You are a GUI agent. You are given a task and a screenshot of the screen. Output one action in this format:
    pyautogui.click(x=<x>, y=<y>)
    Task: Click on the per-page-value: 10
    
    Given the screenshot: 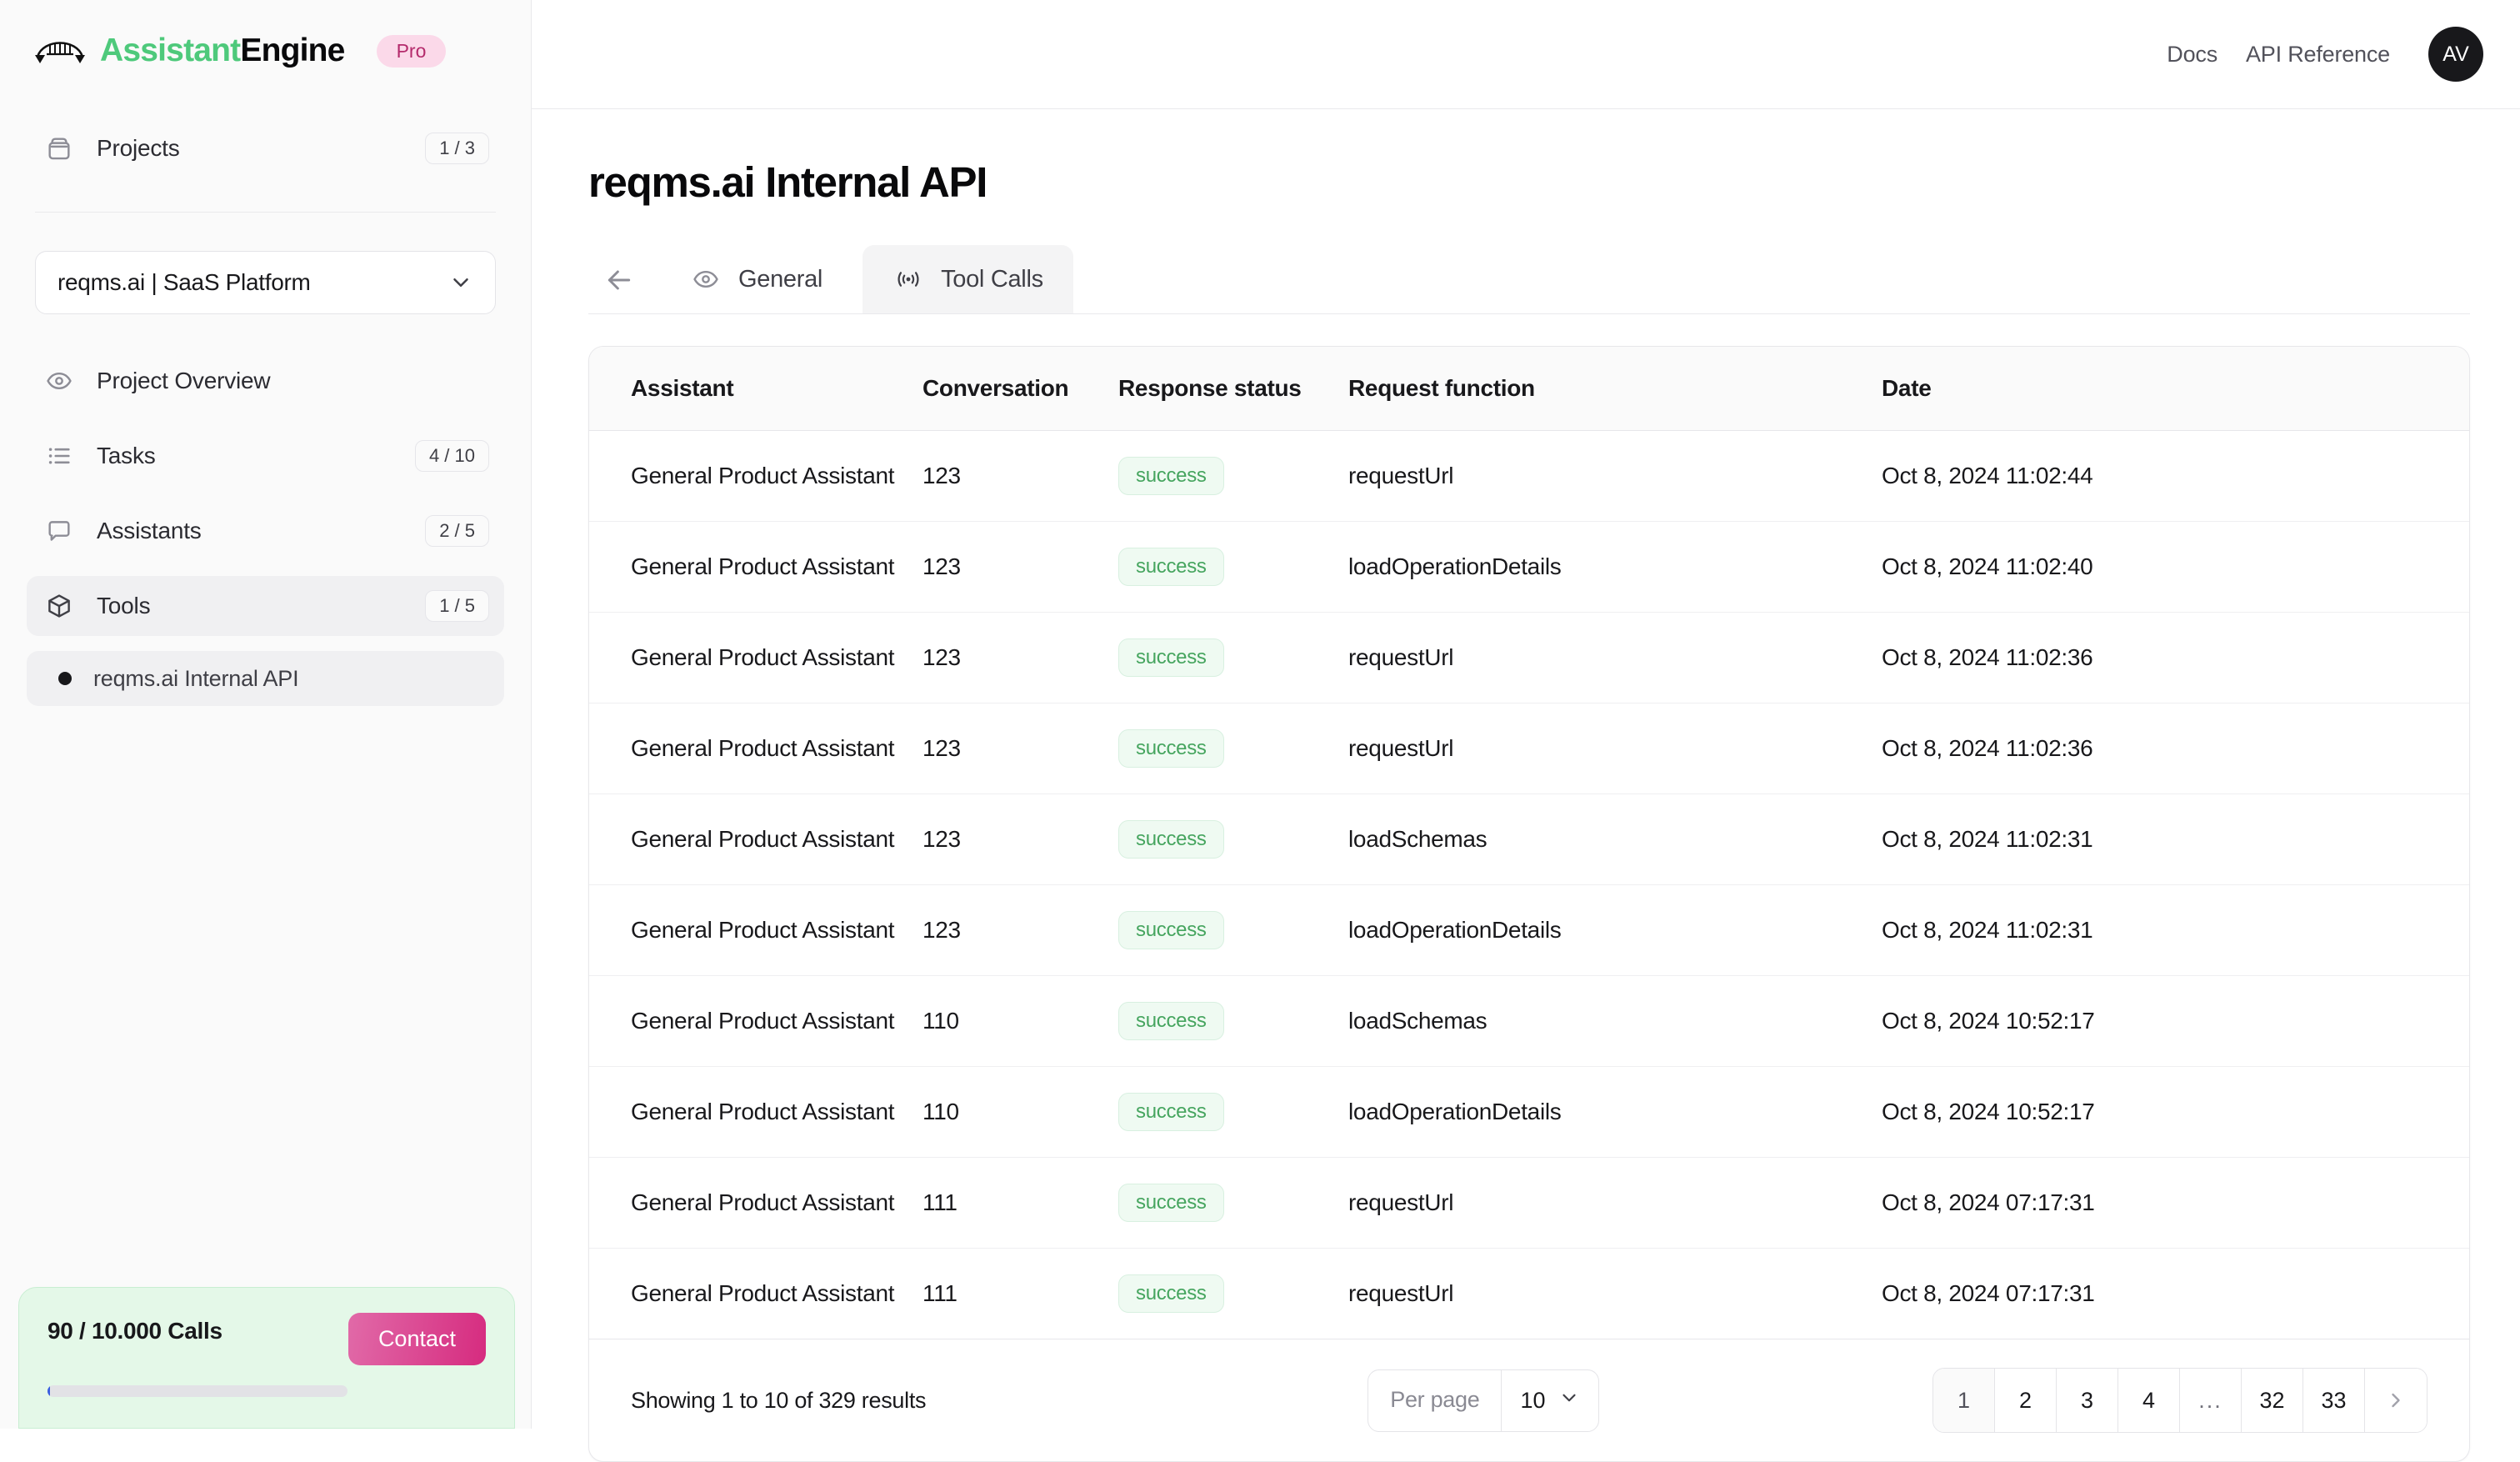 What is the action you would take?
    pyautogui.click(x=1550, y=1401)
    